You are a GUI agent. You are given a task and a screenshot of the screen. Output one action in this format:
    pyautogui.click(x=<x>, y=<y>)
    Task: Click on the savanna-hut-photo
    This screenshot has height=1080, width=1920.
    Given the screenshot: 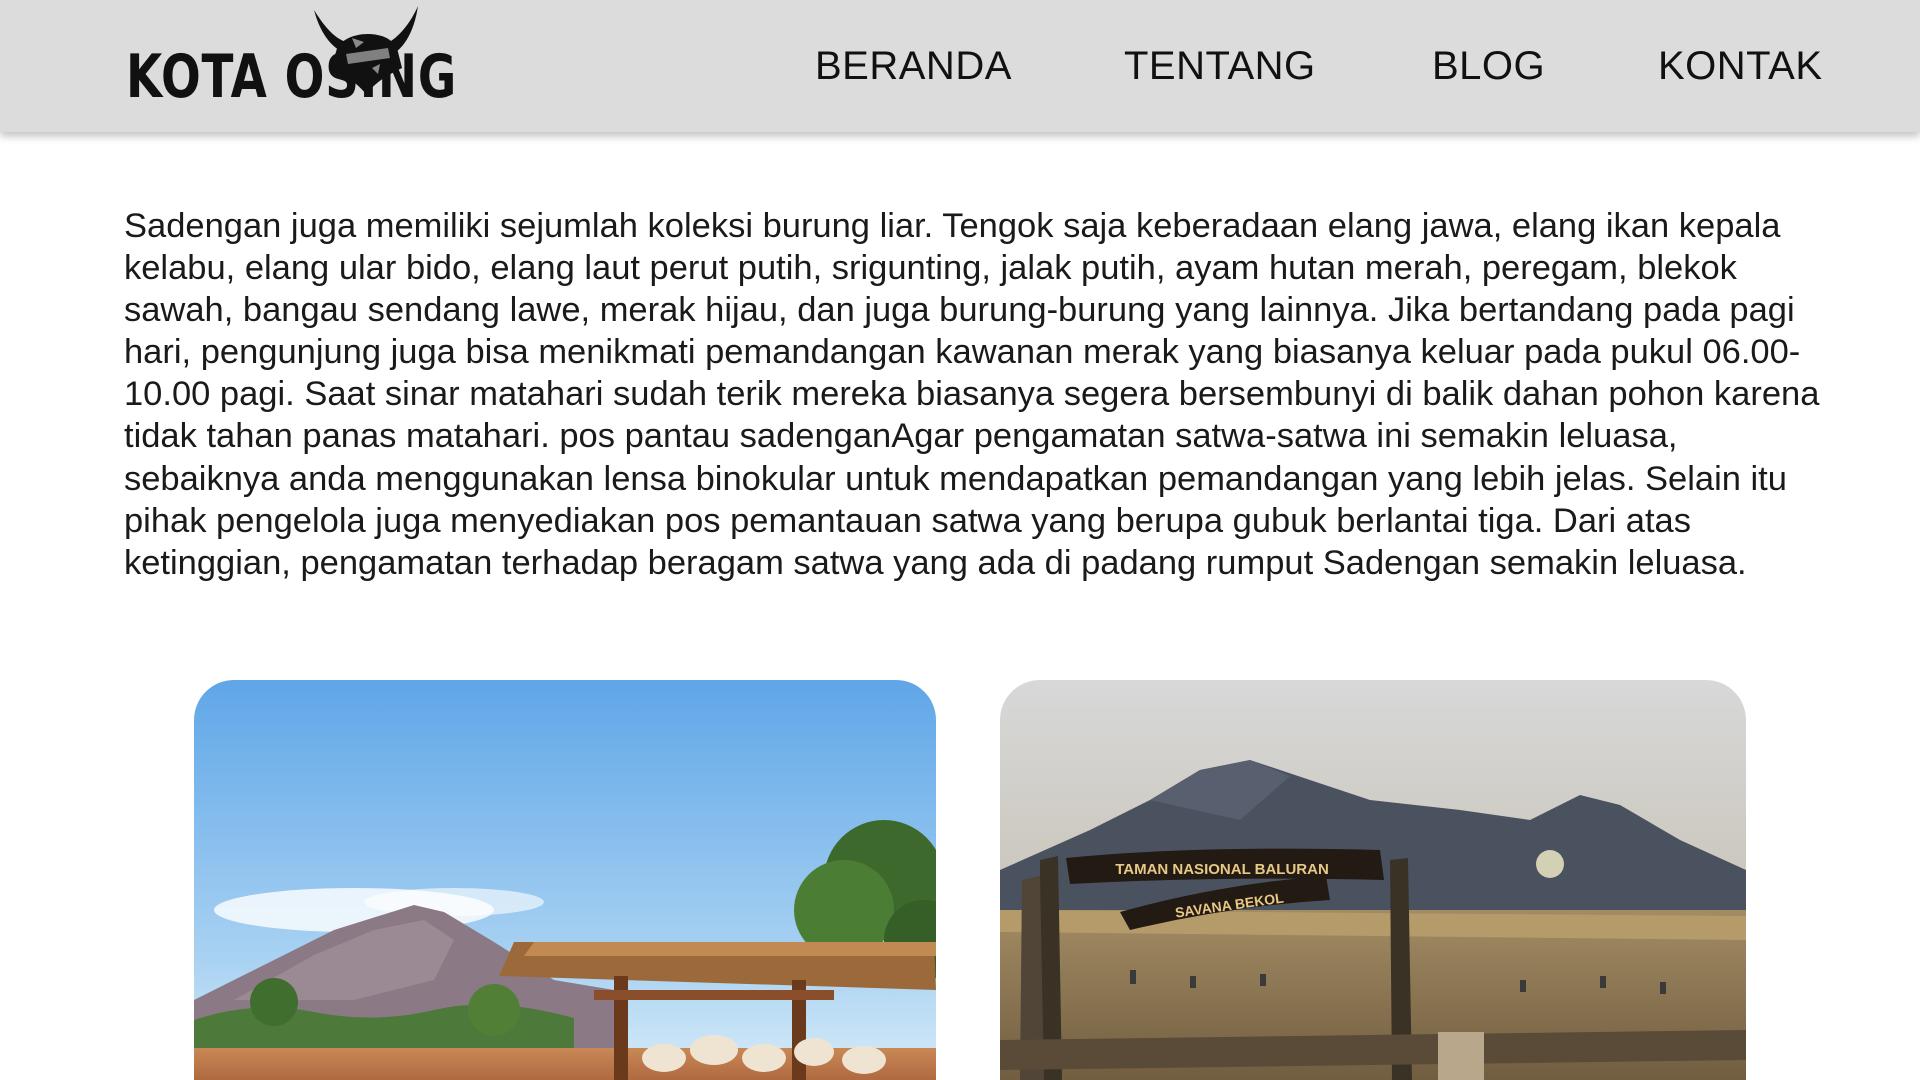 What is the action you would take?
    pyautogui.click(x=565, y=880)
    